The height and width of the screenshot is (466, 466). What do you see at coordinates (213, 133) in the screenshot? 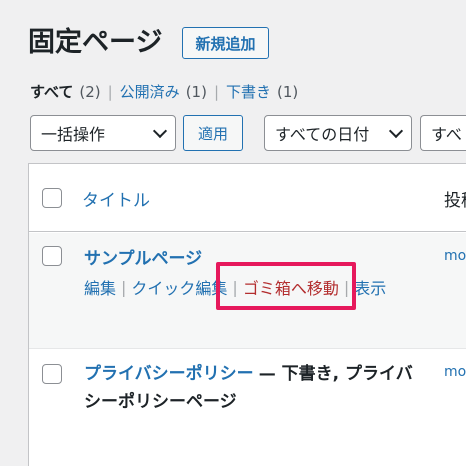
I see `apply-button: 適用` at bounding box center [213, 133].